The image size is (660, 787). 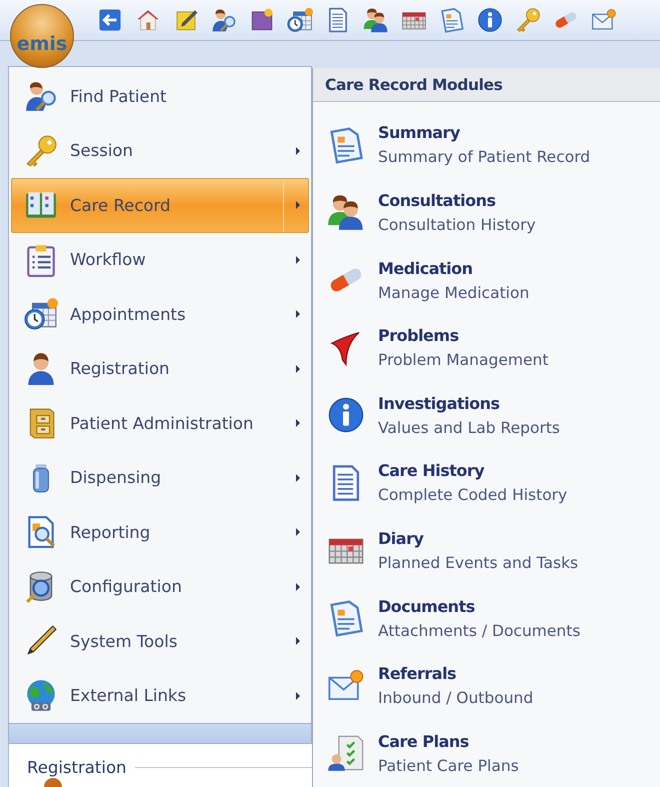 I want to click on menu-item: Appointments, so click(x=160, y=314).